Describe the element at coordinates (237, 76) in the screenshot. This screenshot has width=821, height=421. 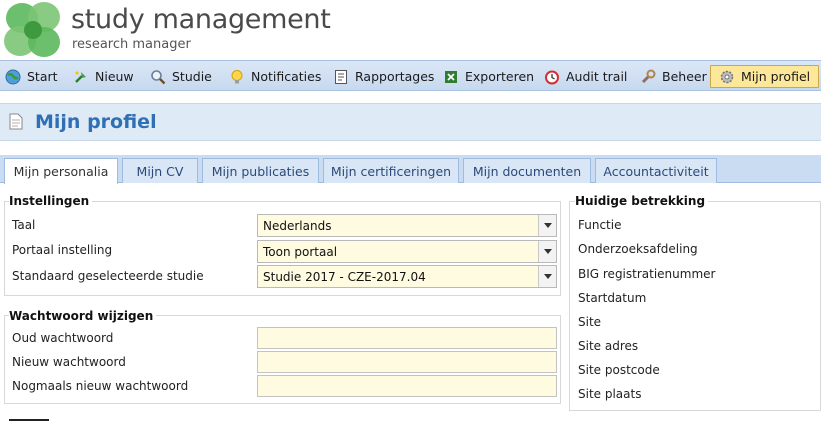
I see `lightbulb-icon` at that location.